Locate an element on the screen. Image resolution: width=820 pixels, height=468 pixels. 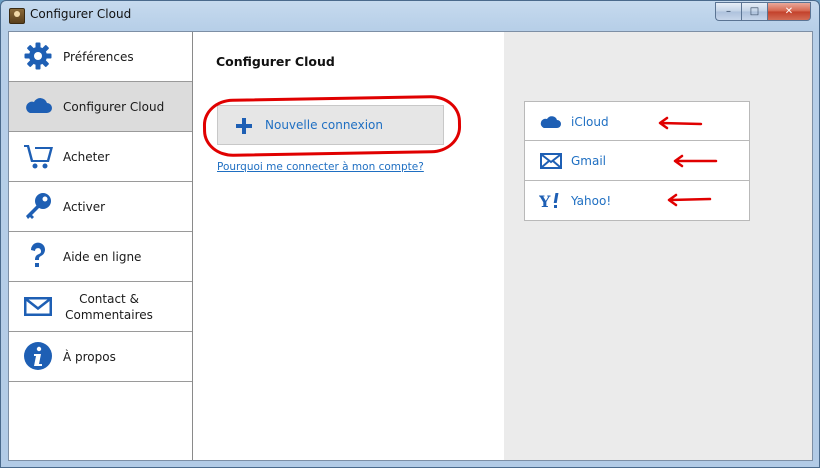
sidebar-item-label: Préférences is located at coordinates (98, 56).